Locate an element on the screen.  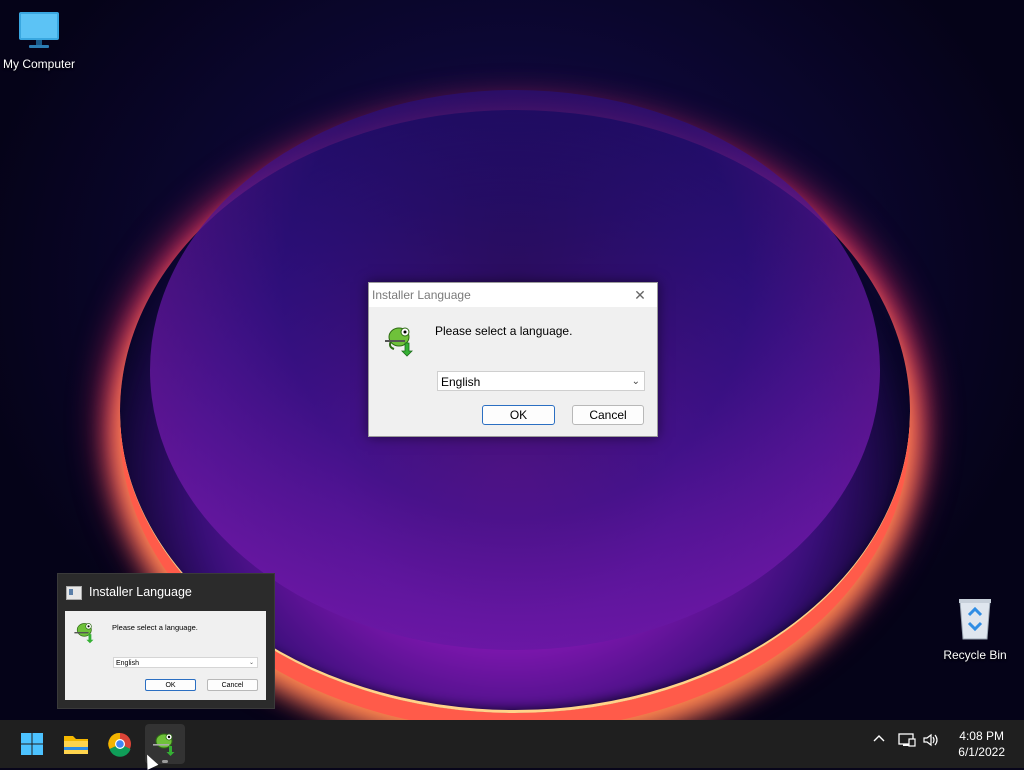
taskbar-file-explorer is located at coordinates (76, 744).